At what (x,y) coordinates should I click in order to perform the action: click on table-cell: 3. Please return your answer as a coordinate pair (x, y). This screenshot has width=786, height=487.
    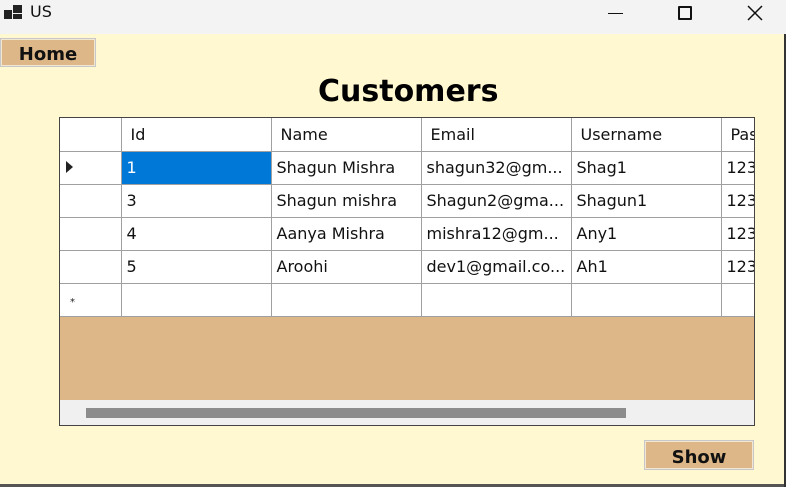
    Looking at the image, I should click on (196, 200).